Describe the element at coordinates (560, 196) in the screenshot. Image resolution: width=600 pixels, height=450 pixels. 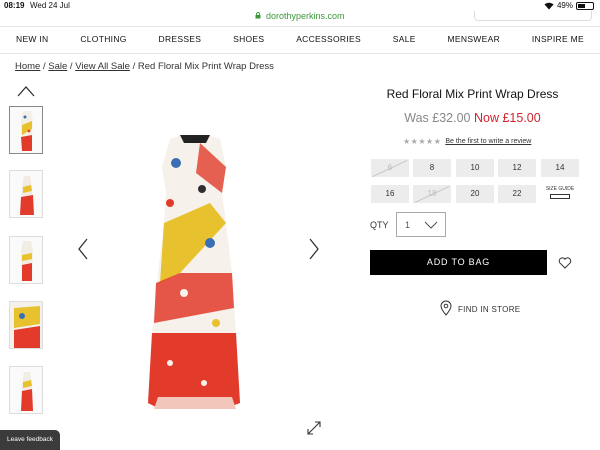
I see `ruler-icon` at that location.